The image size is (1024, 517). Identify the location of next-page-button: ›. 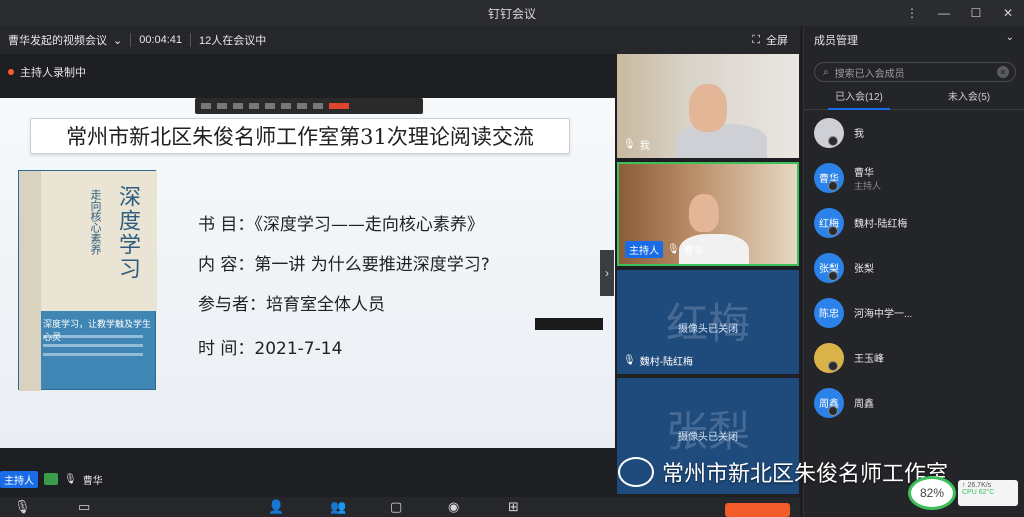
(607, 273).